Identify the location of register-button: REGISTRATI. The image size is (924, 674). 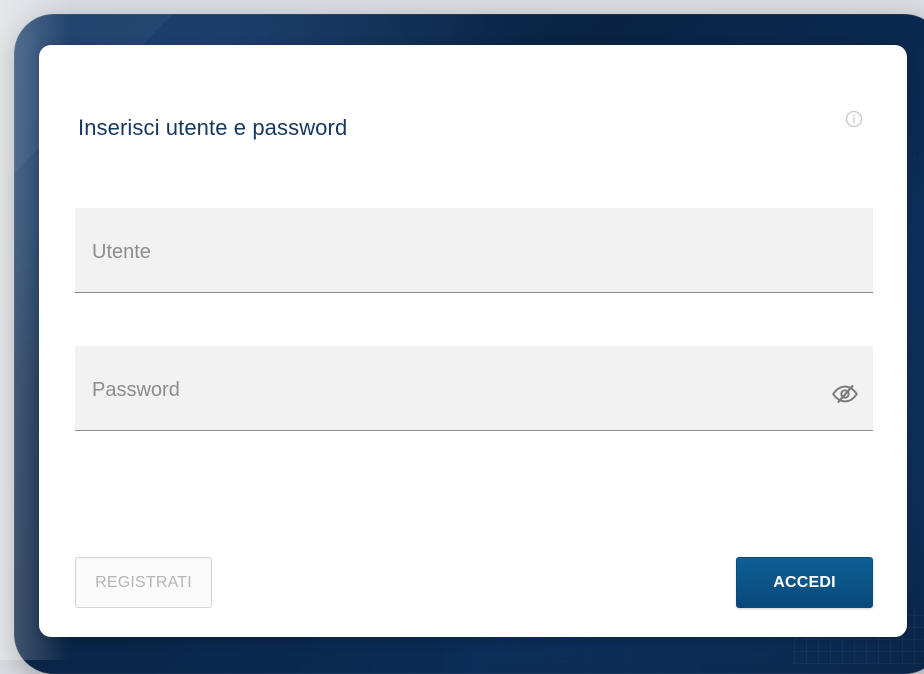
(143, 582).